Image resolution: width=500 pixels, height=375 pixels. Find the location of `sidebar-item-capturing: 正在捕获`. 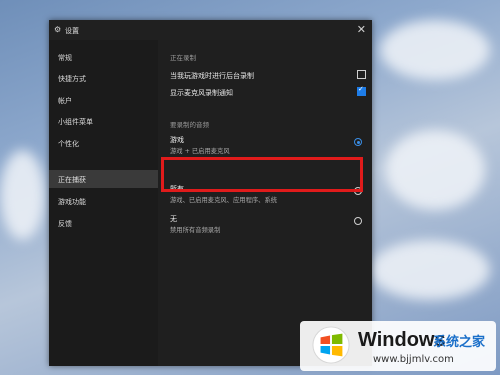

sidebar-item-capturing: 正在捕获 is located at coordinates (103, 179).